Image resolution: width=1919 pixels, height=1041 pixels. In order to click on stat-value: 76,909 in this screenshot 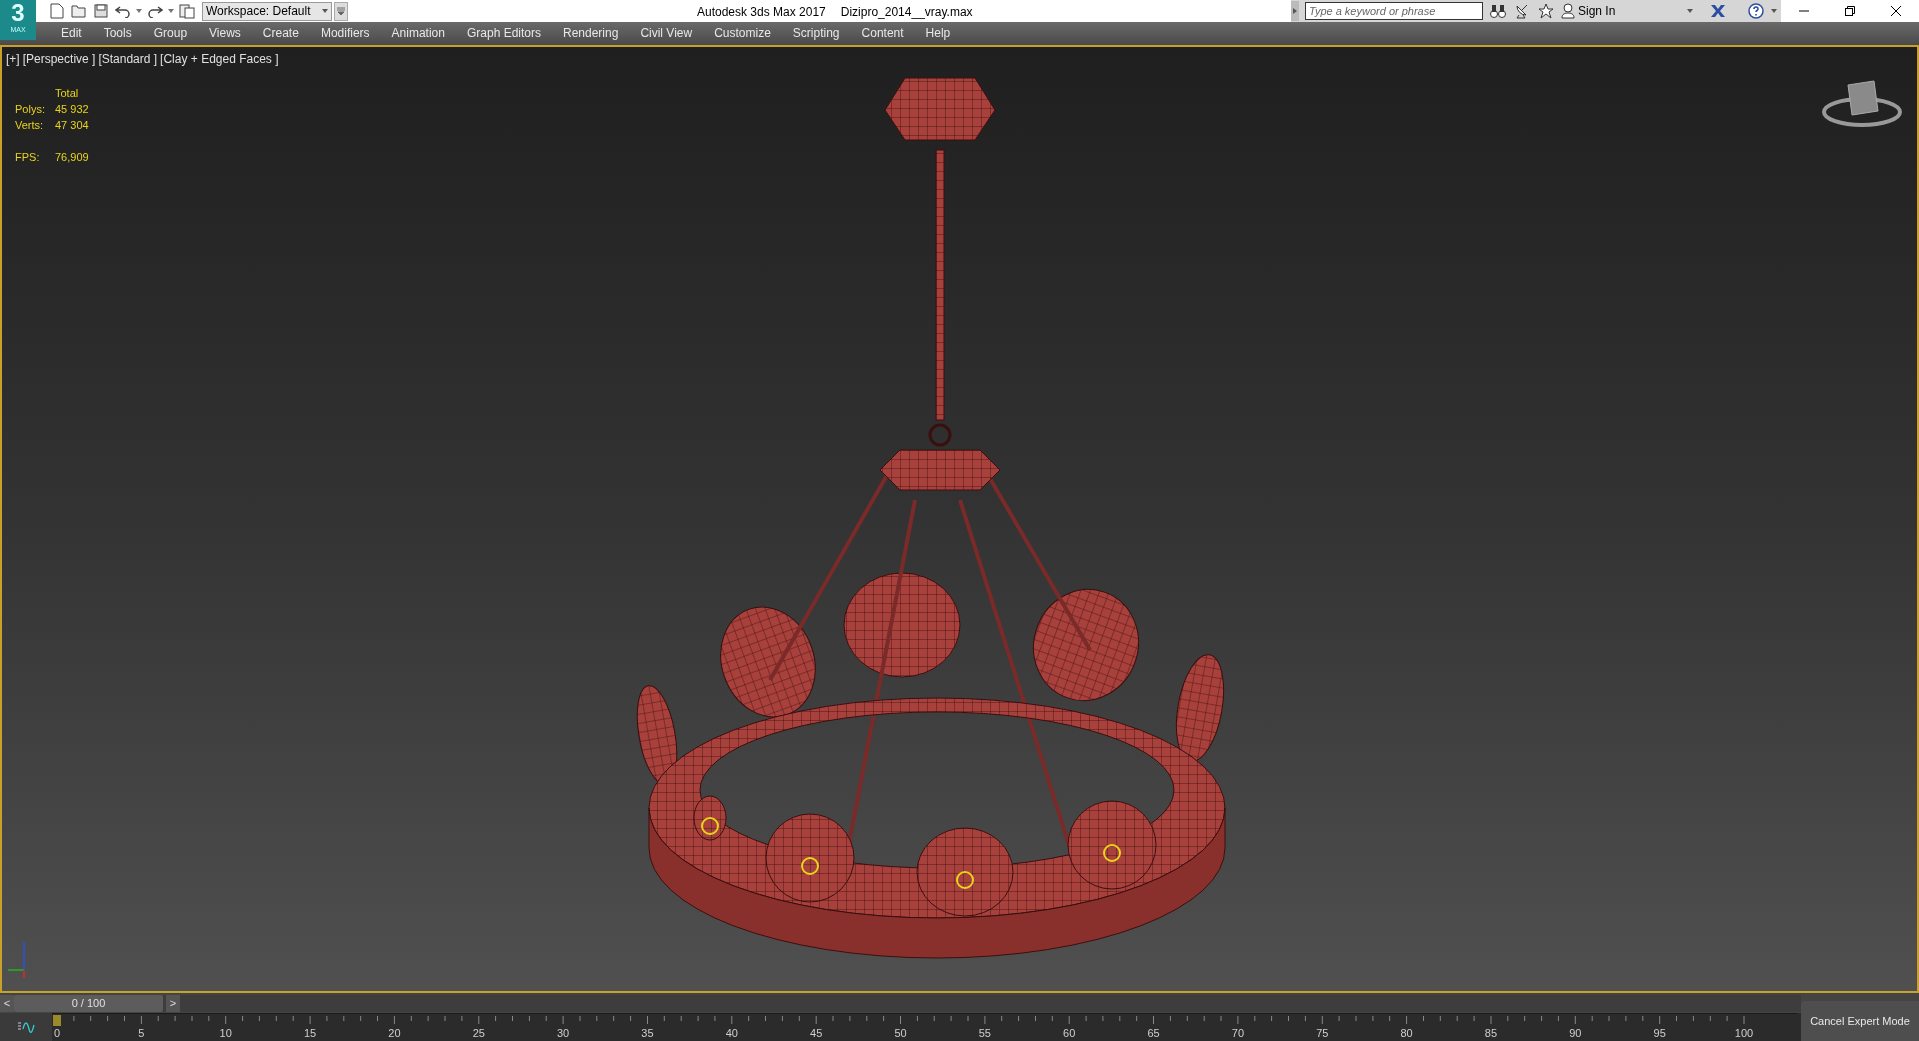, I will do `click(72, 157)`.